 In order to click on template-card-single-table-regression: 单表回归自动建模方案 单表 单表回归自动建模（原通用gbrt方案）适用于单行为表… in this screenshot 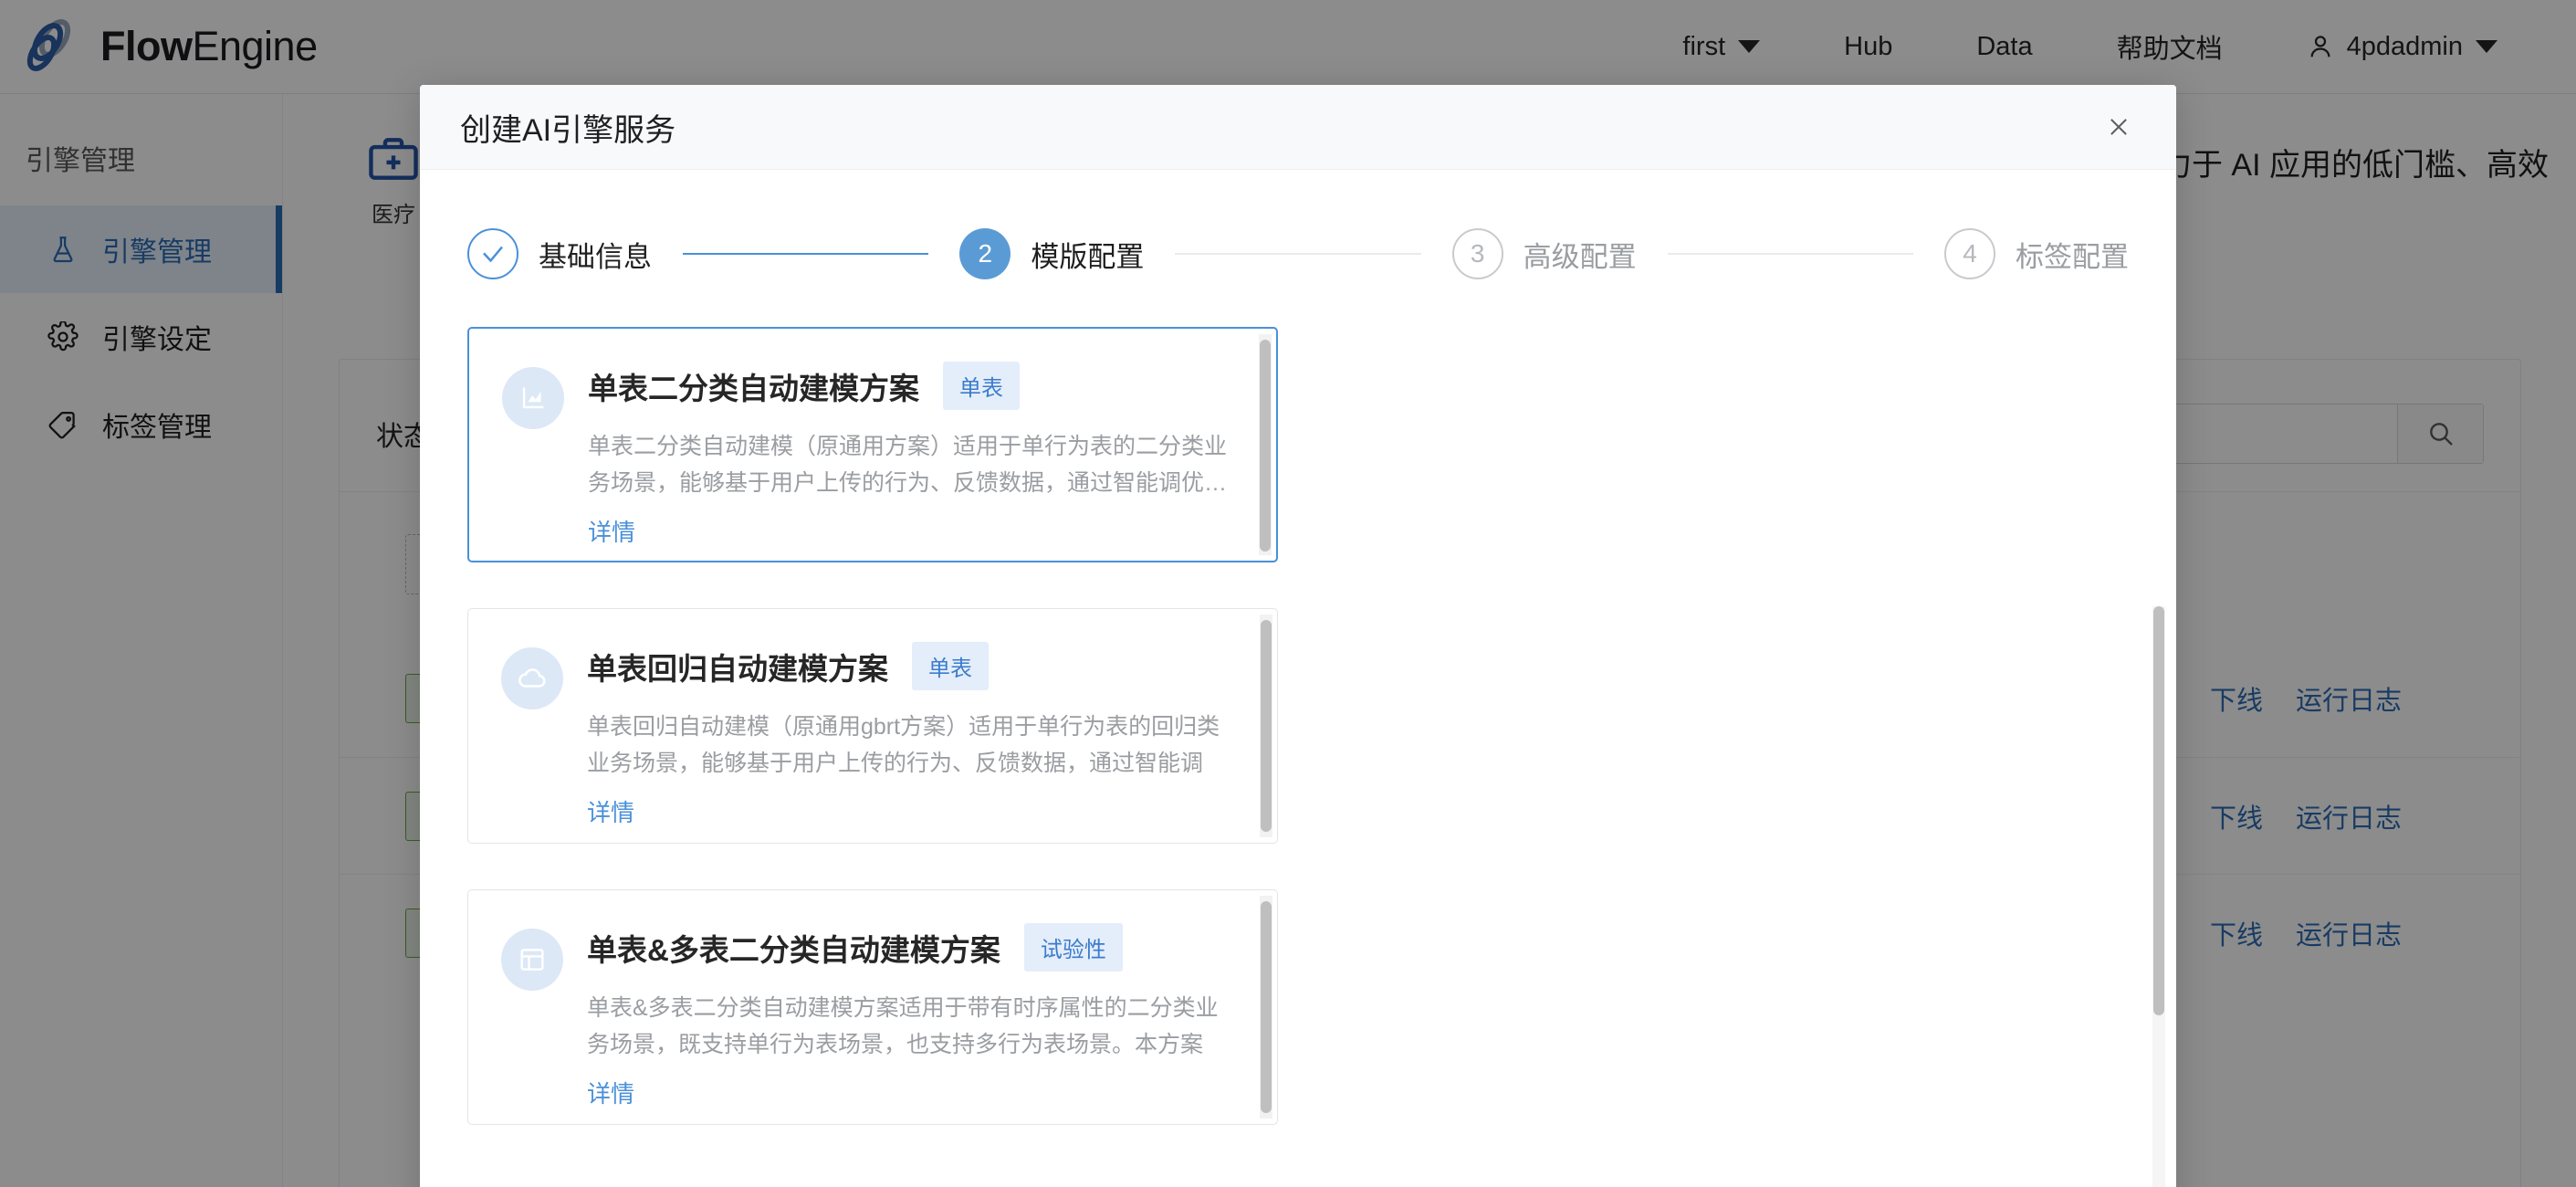, I will do `click(873, 726)`.